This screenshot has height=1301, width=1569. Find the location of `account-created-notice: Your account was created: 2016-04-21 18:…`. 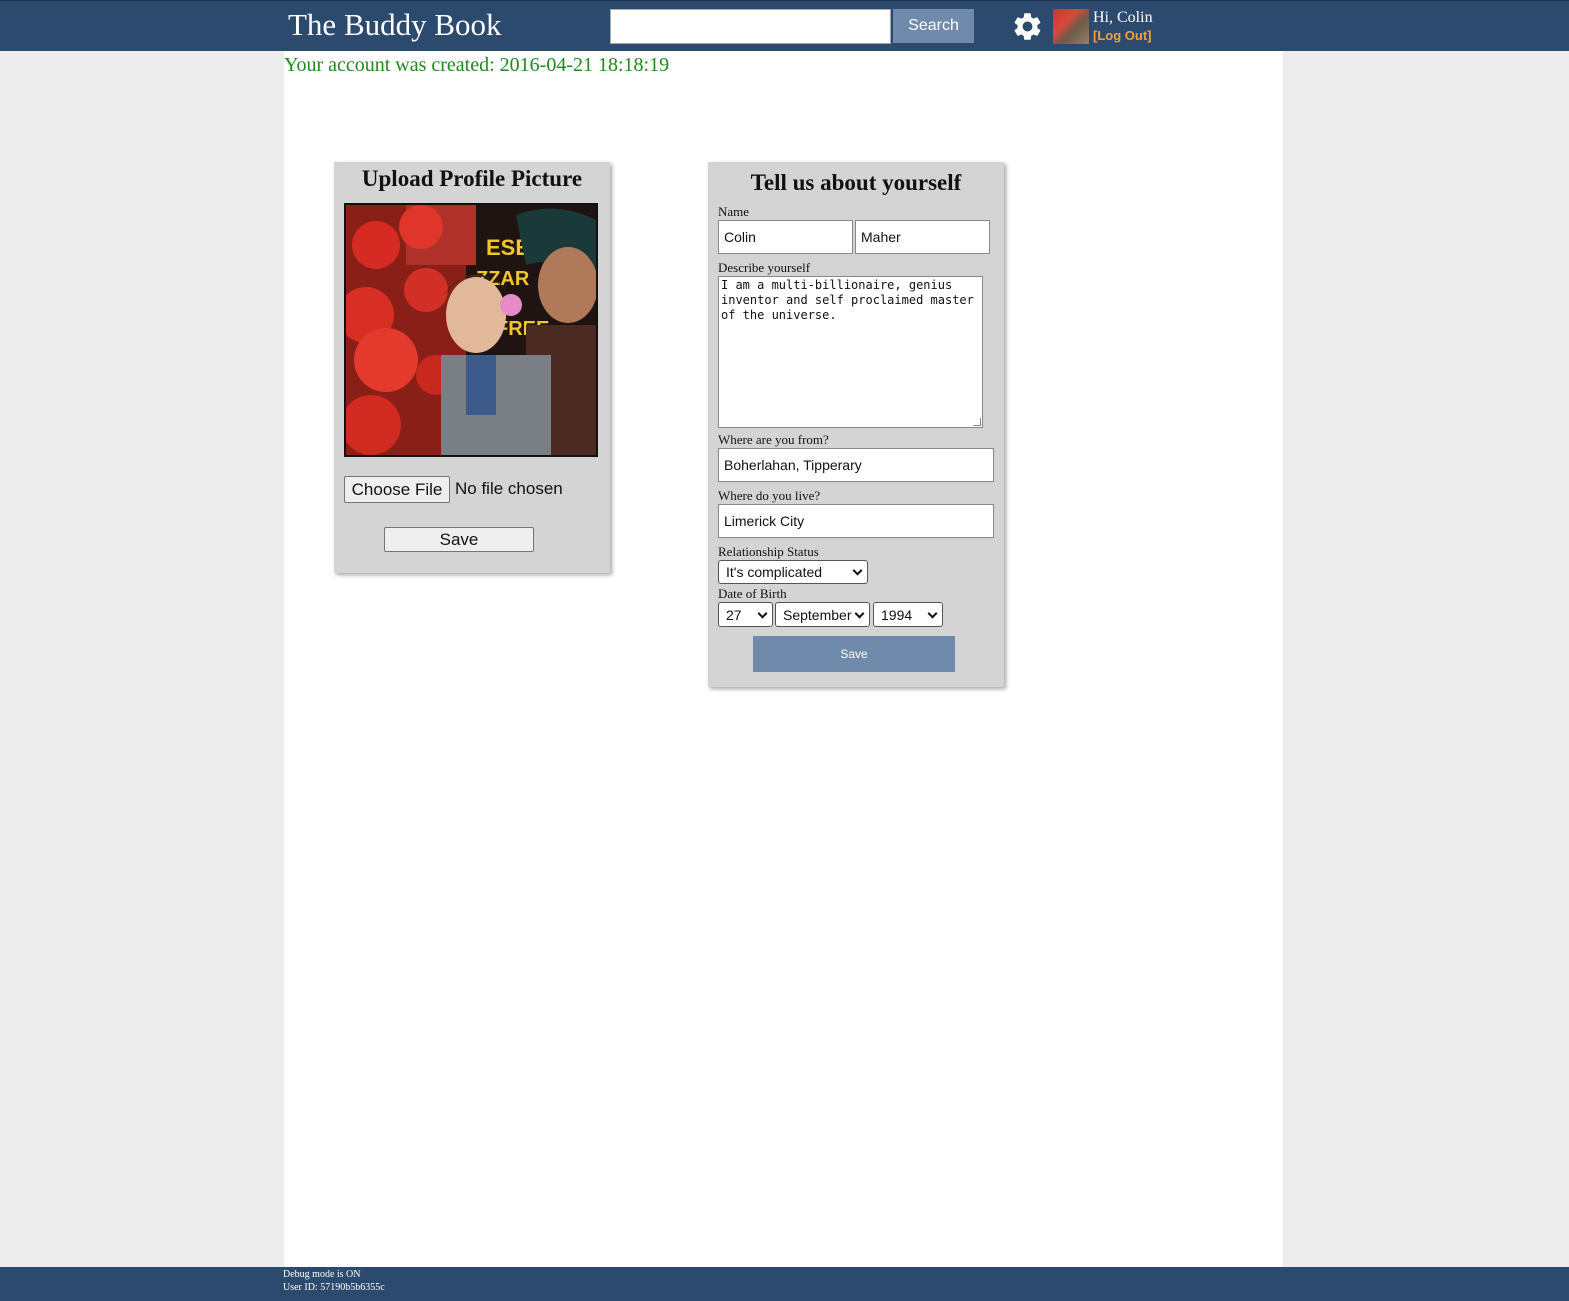

account-created-notice: Your account was created: 2016-04-21 18:… is located at coordinates (477, 65).